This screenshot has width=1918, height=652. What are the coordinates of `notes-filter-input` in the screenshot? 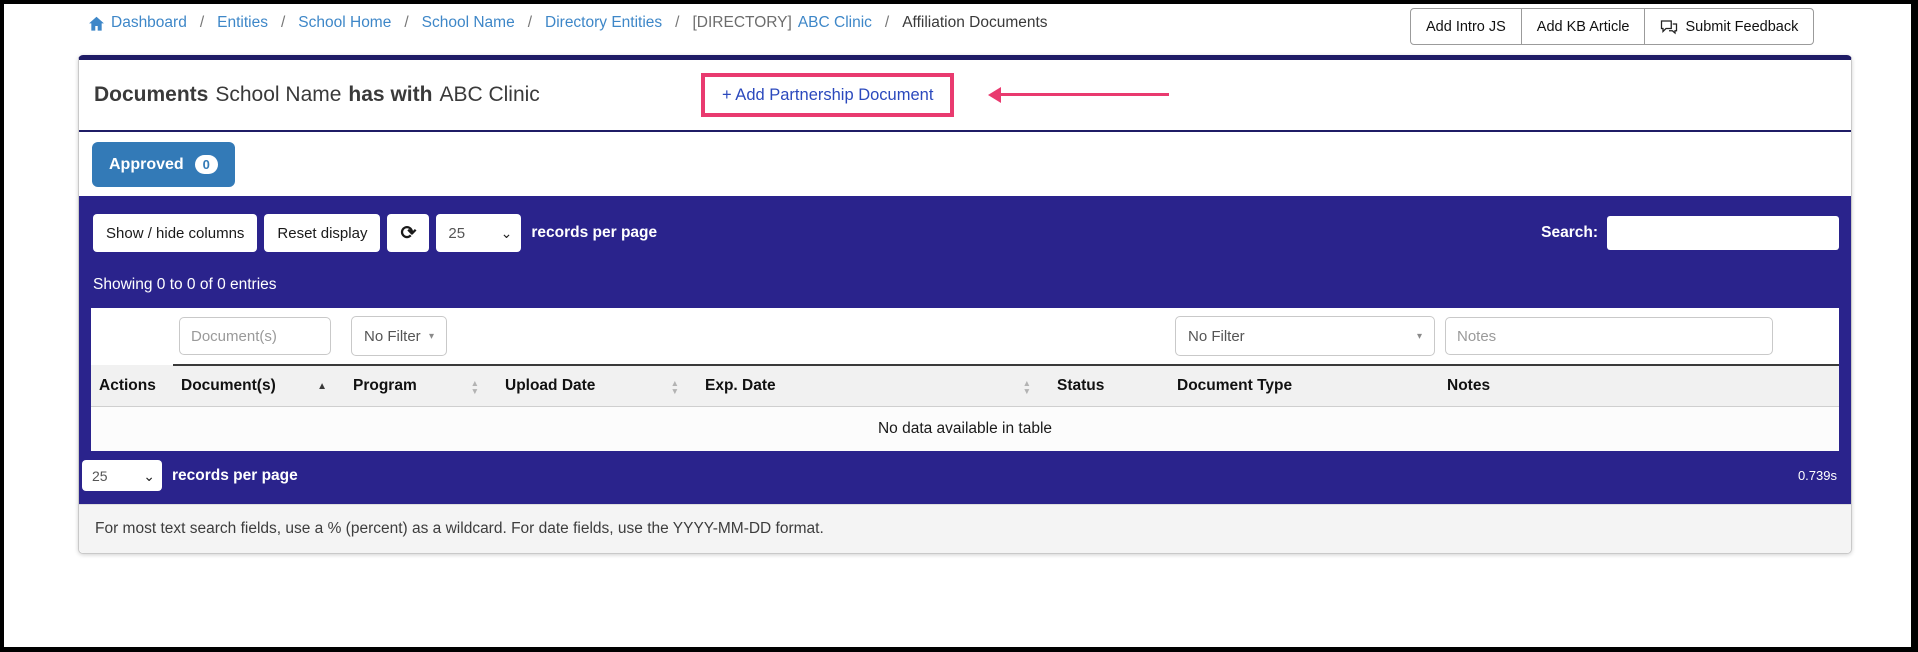 It's located at (1609, 336).